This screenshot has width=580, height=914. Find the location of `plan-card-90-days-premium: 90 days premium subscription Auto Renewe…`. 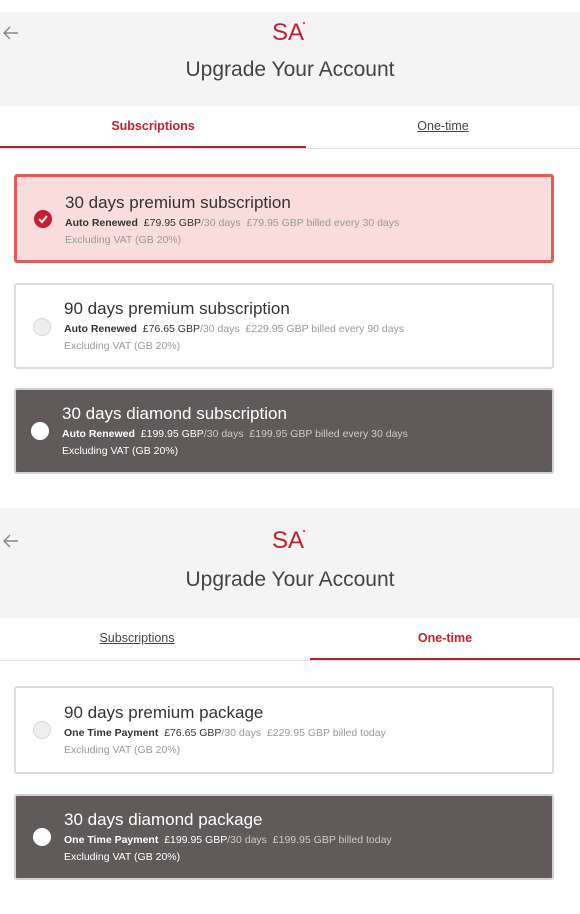

plan-card-90-days-premium: 90 days premium subscription Auto Renewe… is located at coordinates (284, 326).